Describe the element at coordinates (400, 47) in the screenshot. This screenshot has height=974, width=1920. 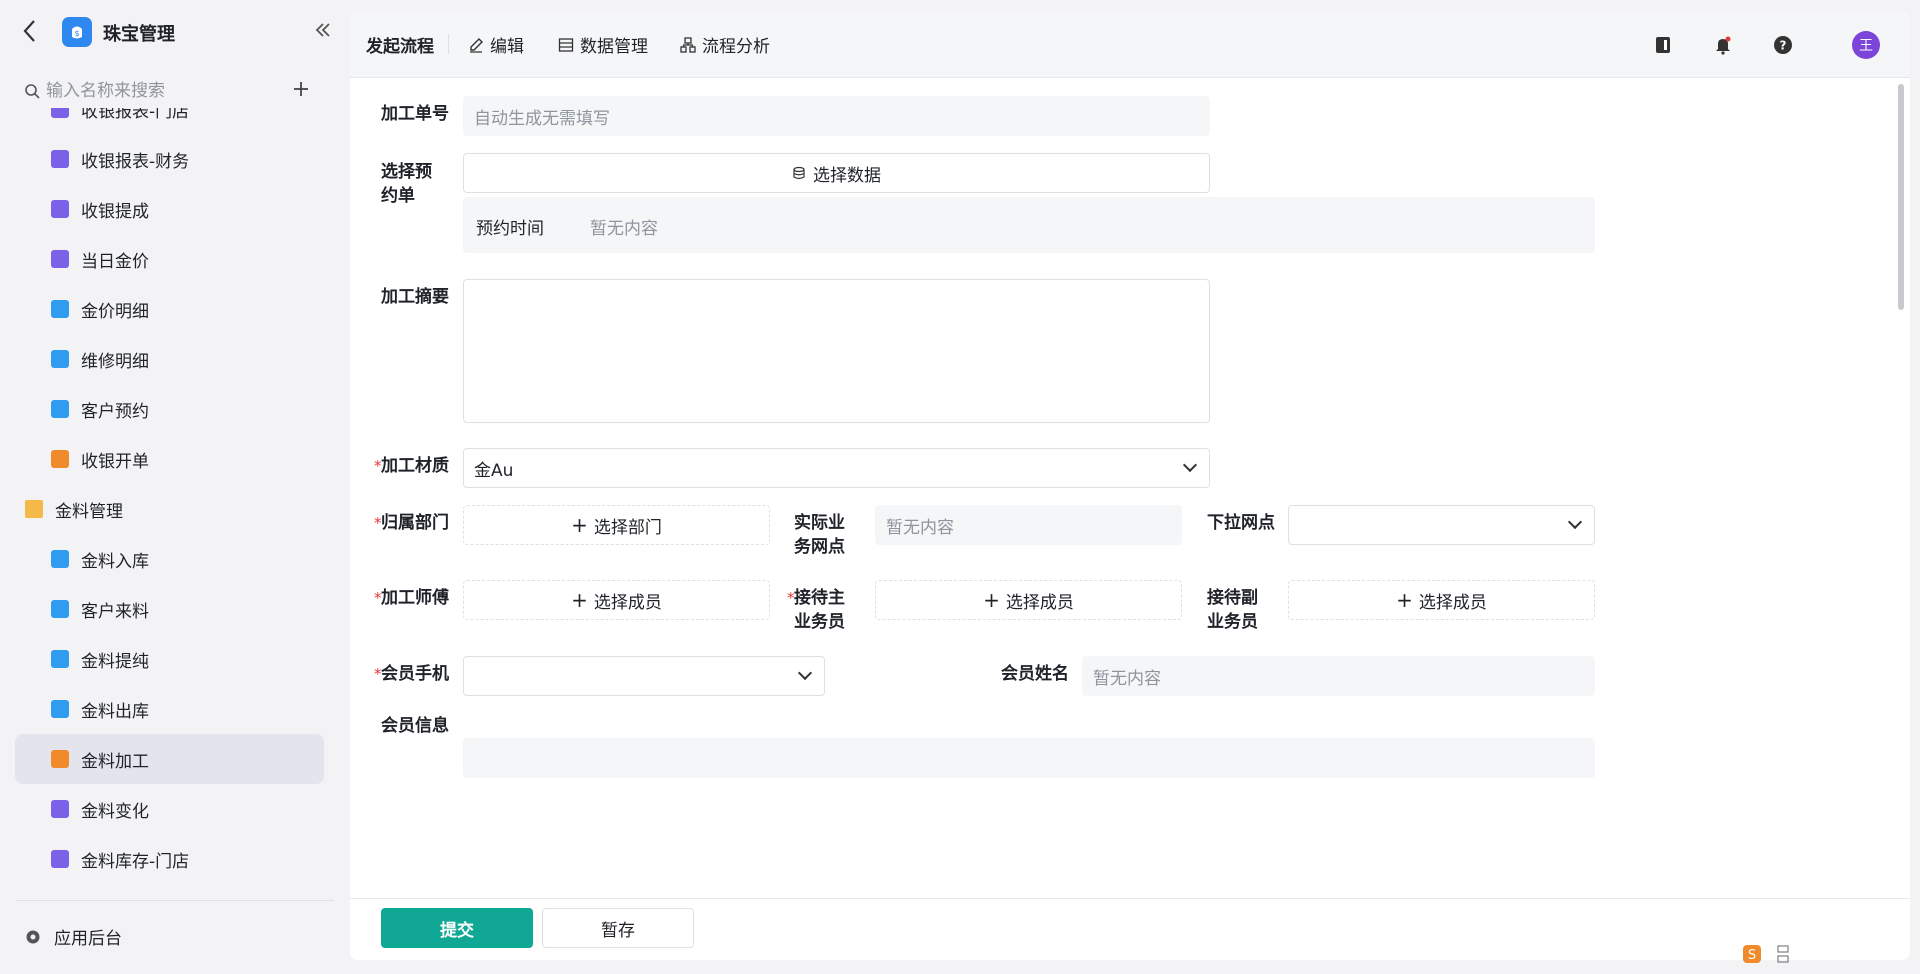
I see `tab-start-flow-label: 发起流程` at that location.